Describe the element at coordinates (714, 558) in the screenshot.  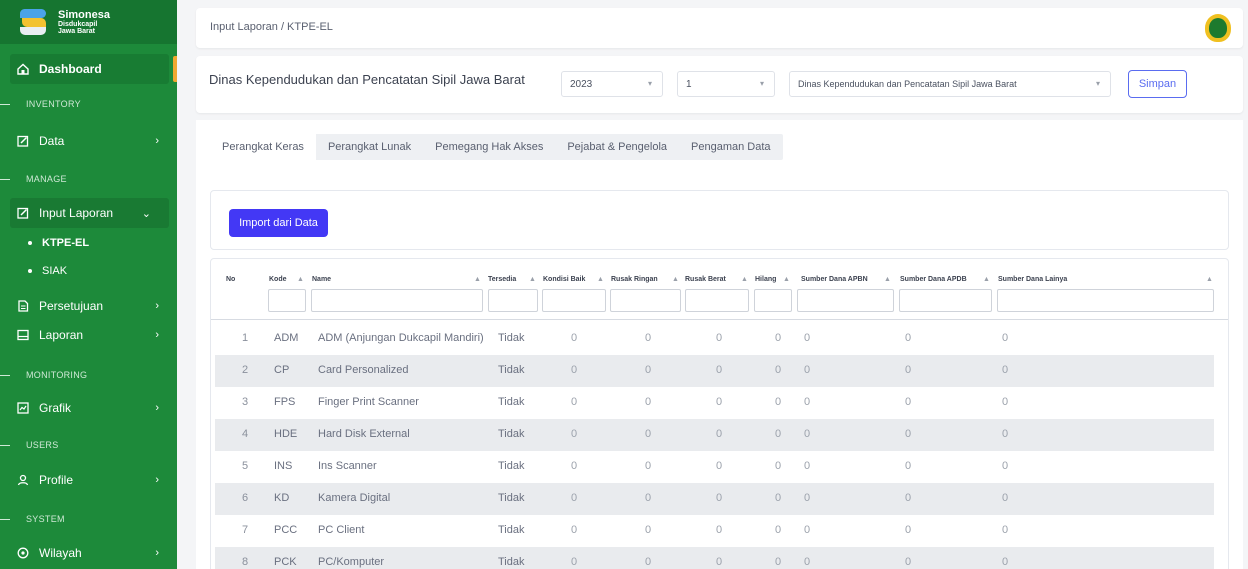
I see `table-row: 8 PCK PC/Komputer Tidak 0 0 0 0 0 0 0` at that location.